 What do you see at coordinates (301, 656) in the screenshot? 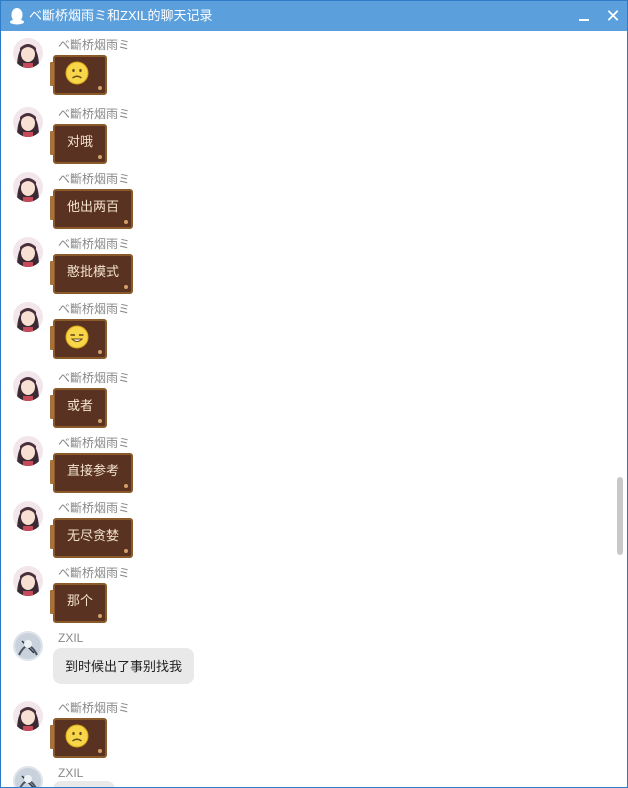
I see `message-item: ZXIL 到时候出了事别找我` at bounding box center [301, 656].